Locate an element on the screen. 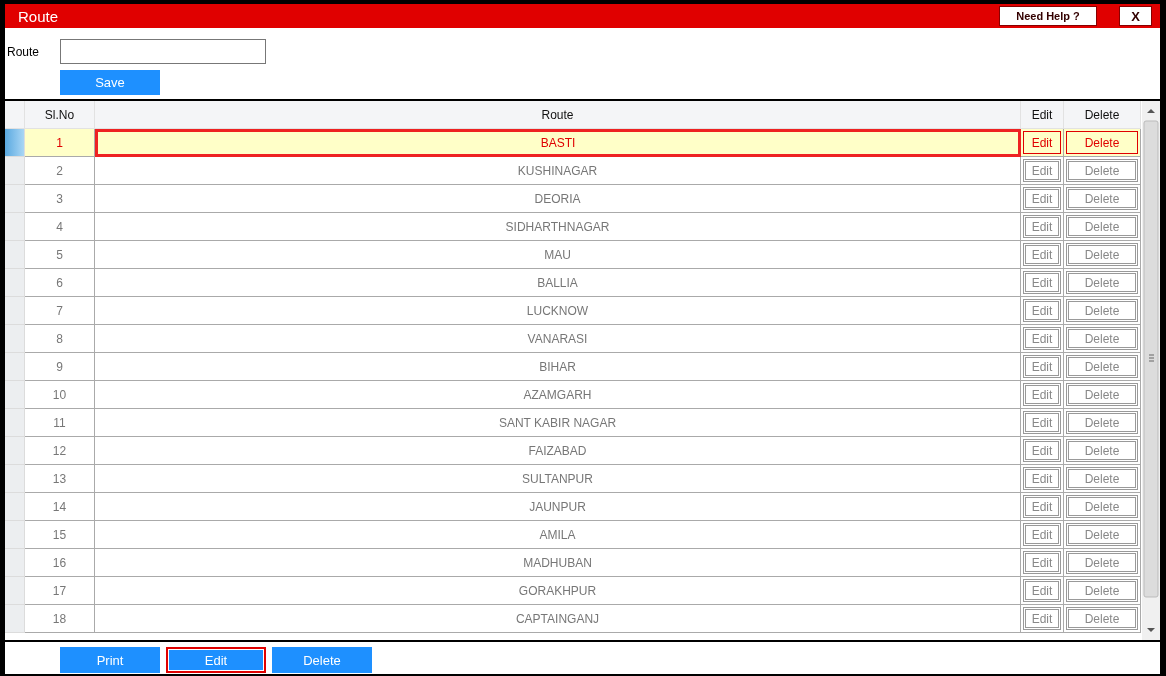 Image resolution: width=1166 pixels, height=676 pixels. delete-header: Delete is located at coordinates (1102, 115).